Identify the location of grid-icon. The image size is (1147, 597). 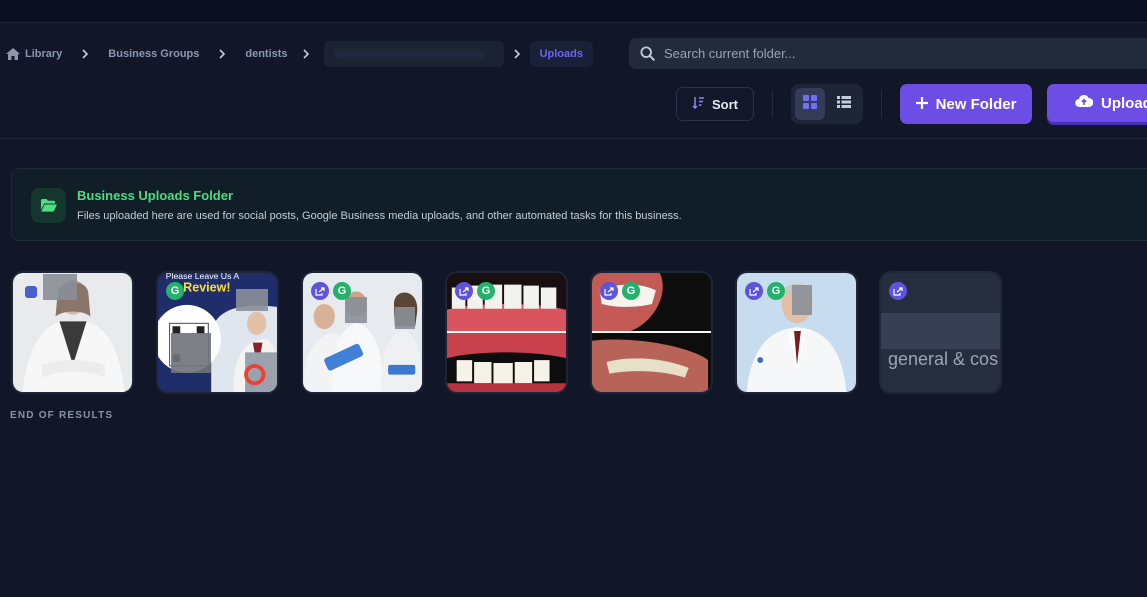
(810, 104).